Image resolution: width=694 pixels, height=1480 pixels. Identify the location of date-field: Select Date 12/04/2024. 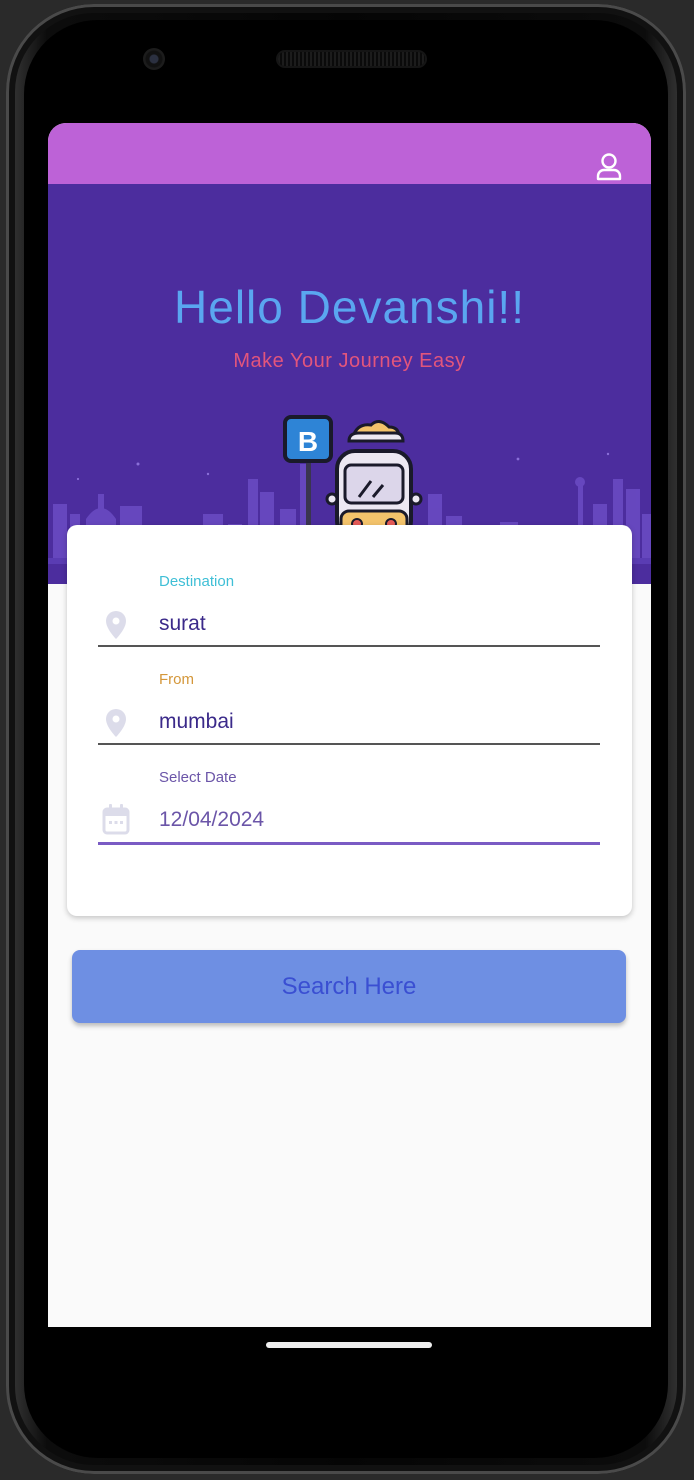
(349, 808).